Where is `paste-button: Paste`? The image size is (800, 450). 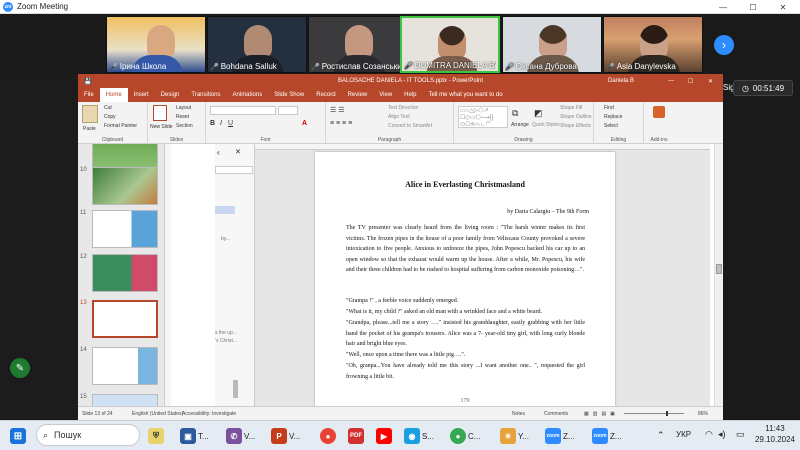 paste-button: Paste is located at coordinates (89, 129).